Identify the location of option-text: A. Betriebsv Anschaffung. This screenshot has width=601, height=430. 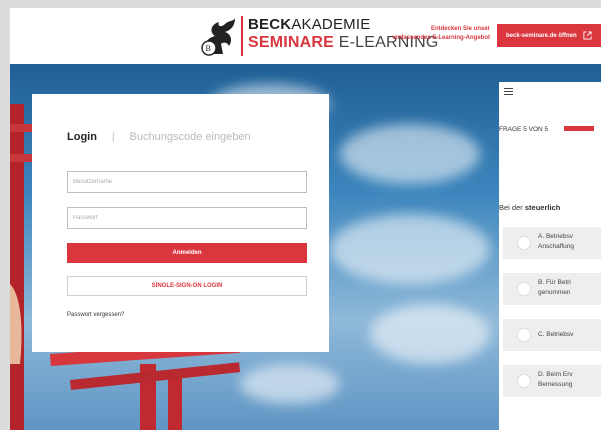
(569, 242).